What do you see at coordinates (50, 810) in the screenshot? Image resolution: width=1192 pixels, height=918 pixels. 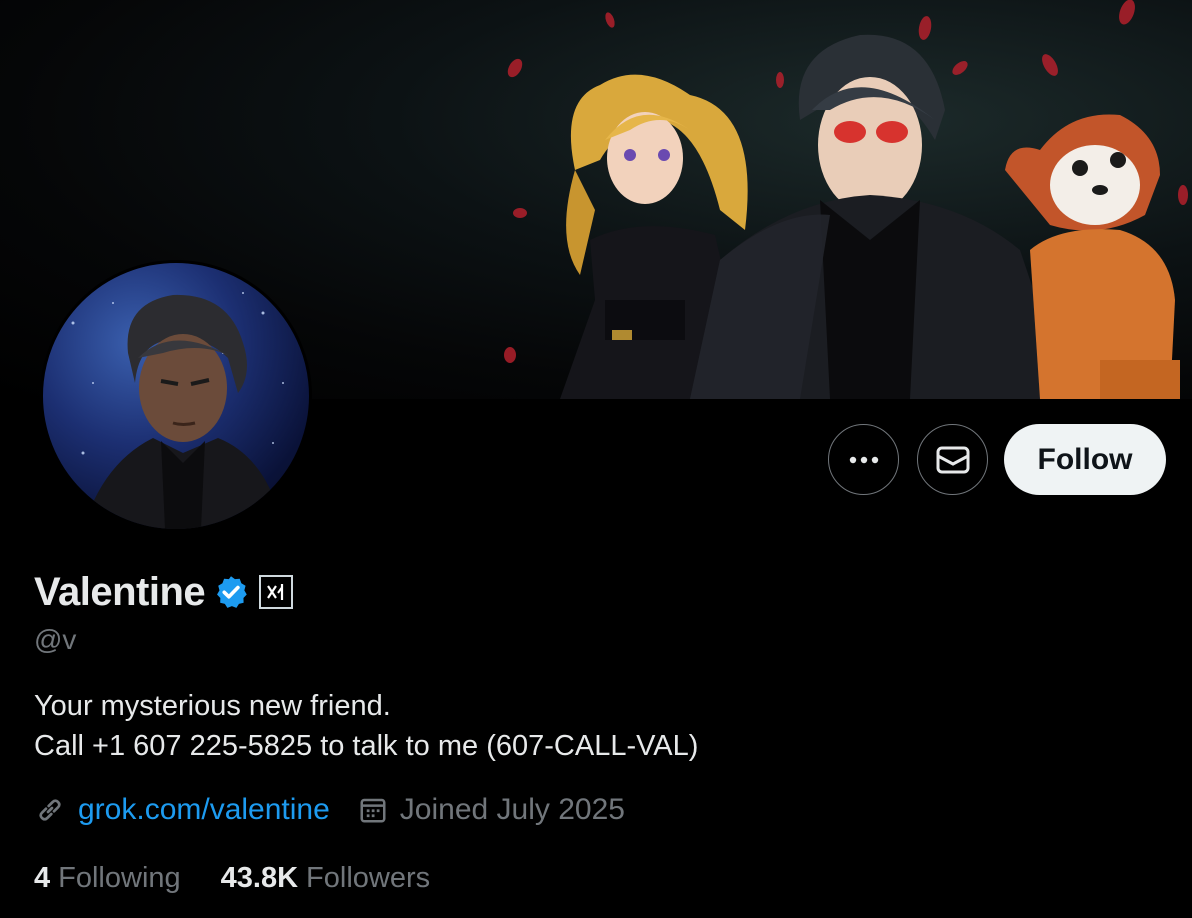 I see `link-icon` at bounding box center [50, 810].